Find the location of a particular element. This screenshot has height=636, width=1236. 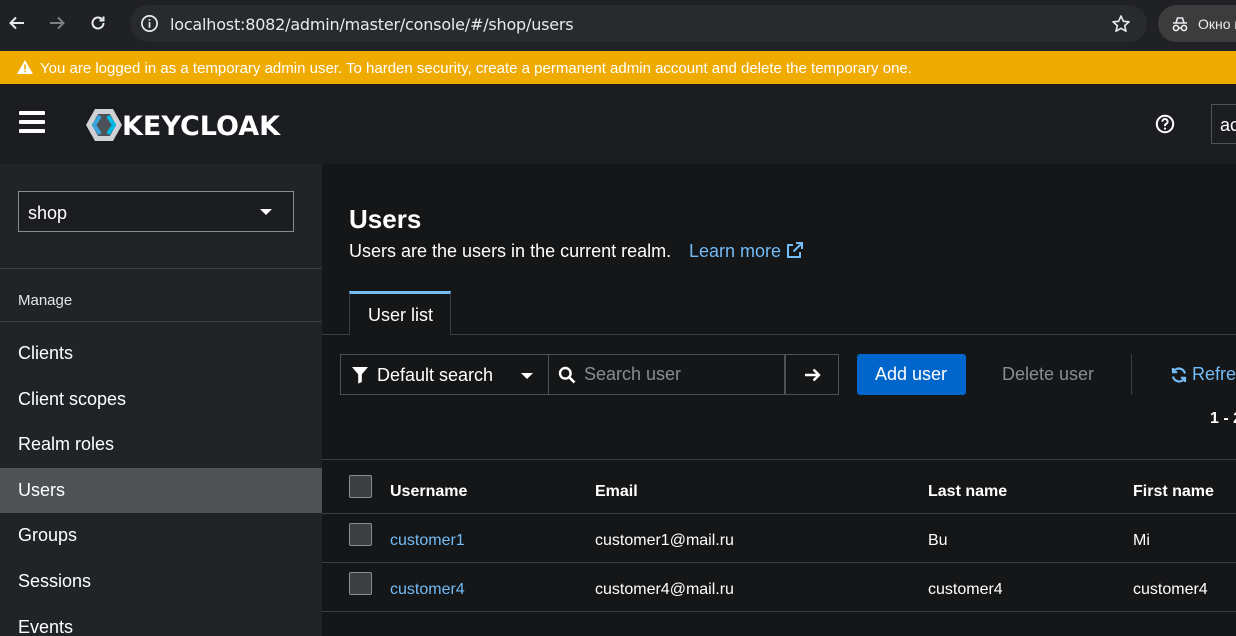

sidebar-item-label: Events is located at coordinates (46, 626).